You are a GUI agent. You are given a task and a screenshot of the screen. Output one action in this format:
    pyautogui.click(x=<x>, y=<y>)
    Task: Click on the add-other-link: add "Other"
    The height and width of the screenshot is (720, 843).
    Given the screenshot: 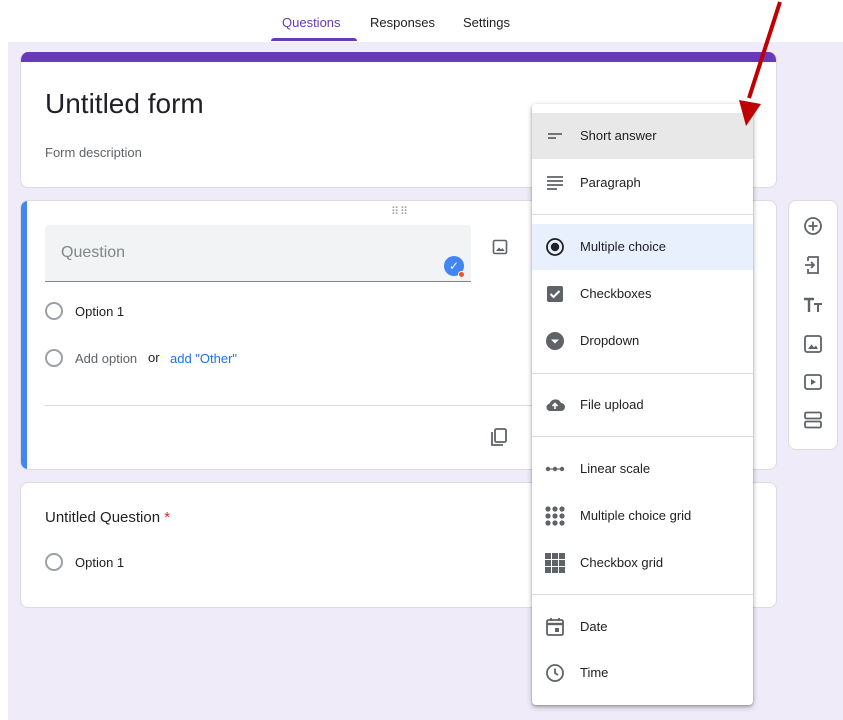 What is the action you would take?
    pyautogui.click(x=203, y=358)
    